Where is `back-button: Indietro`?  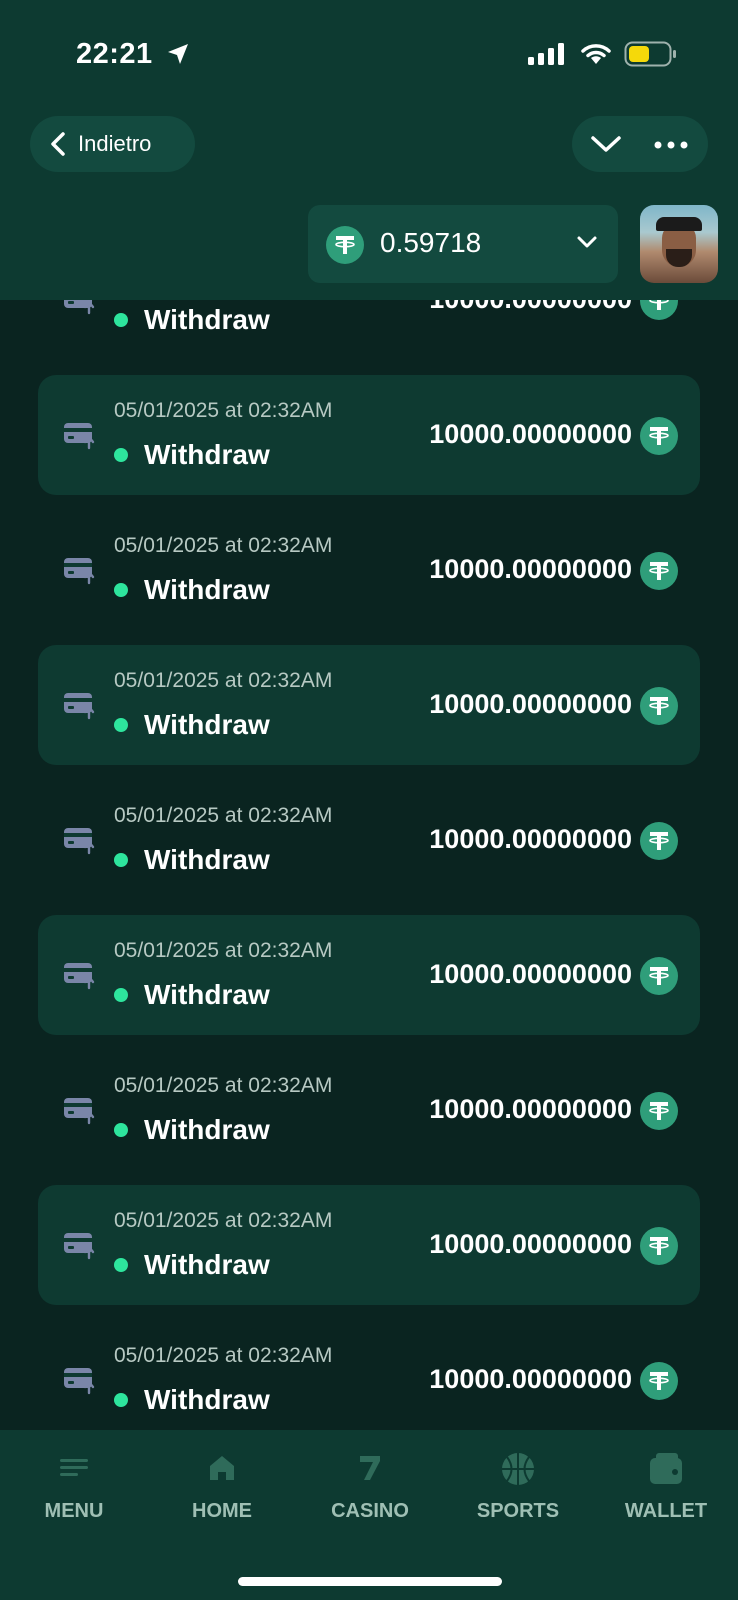 back-button: Indietro is located at coordinates (112, 144).